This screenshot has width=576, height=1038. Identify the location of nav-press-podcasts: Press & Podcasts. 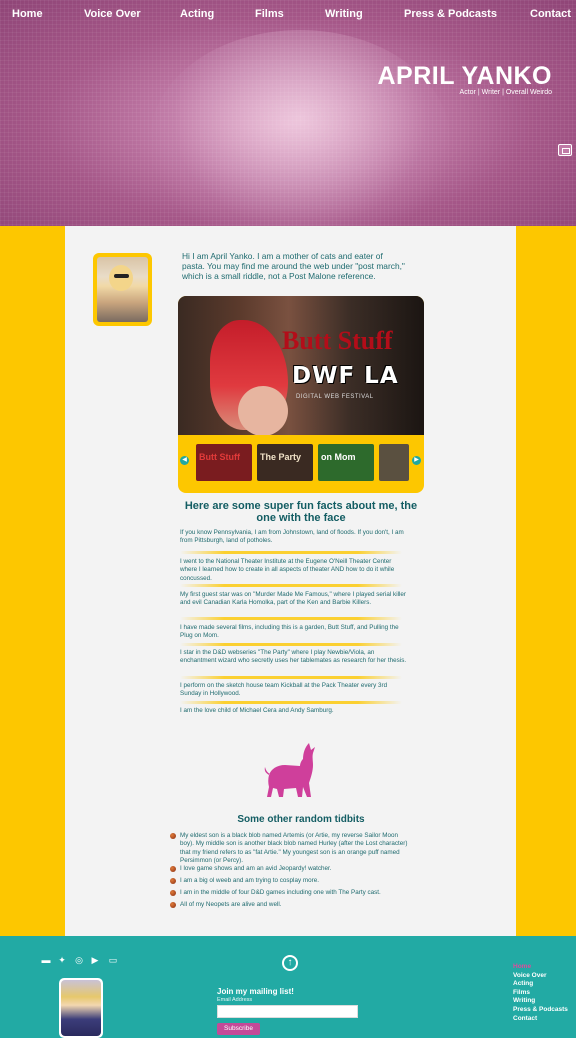
(450, 14).